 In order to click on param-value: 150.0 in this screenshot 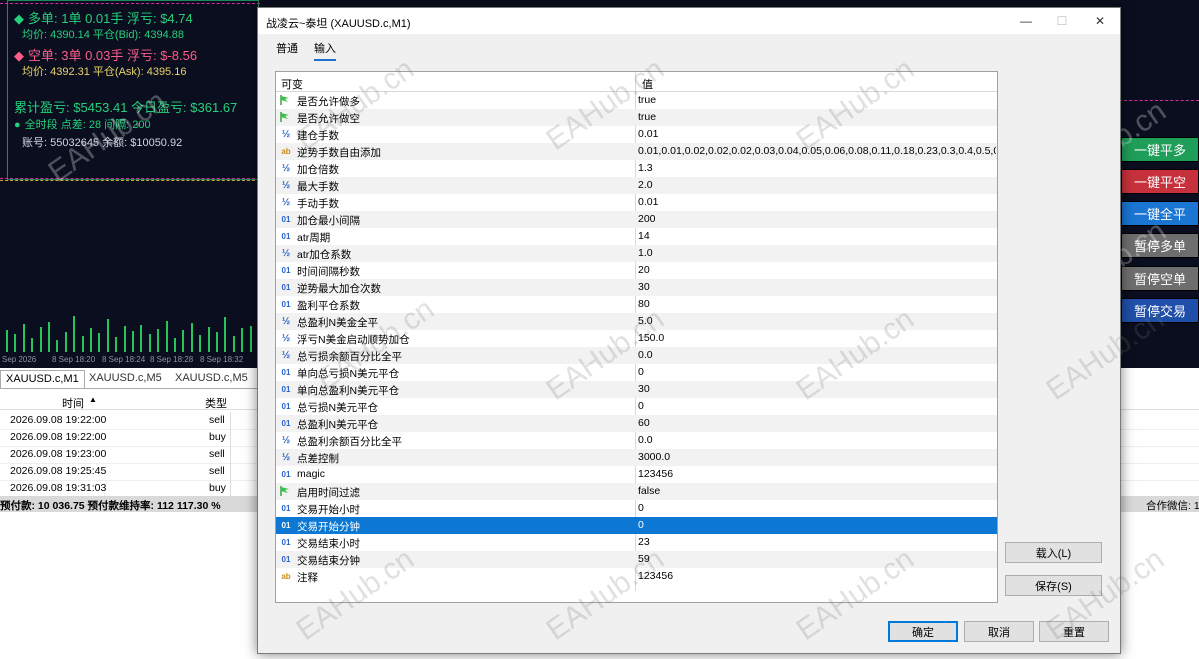, I will do `click(817, 338)`.